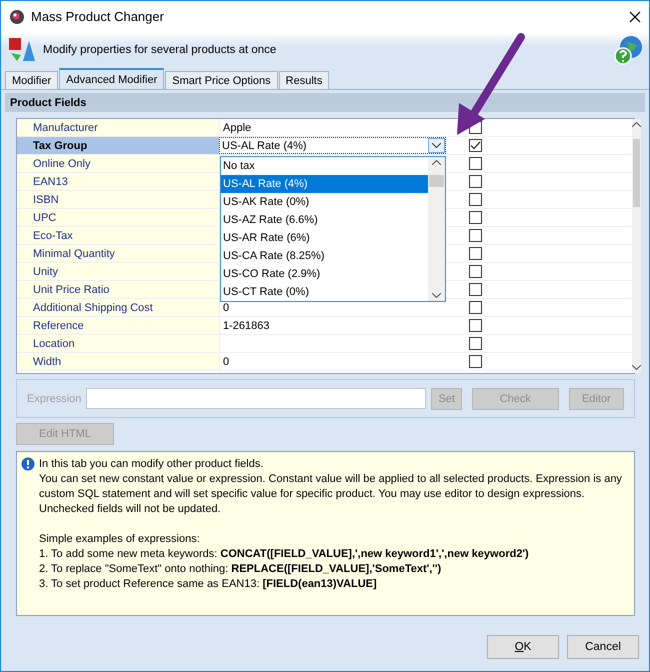 Image resolution: width=650 pixels, height=672 pixels. What do you see at coordinates (284, 554) in the screenshot?
I see `info-text: 1. To add some new meta keywords: CONCAT([FIELD_VALUE],',new keyword1',',new keyword2')` at bounding box center [284, 554].